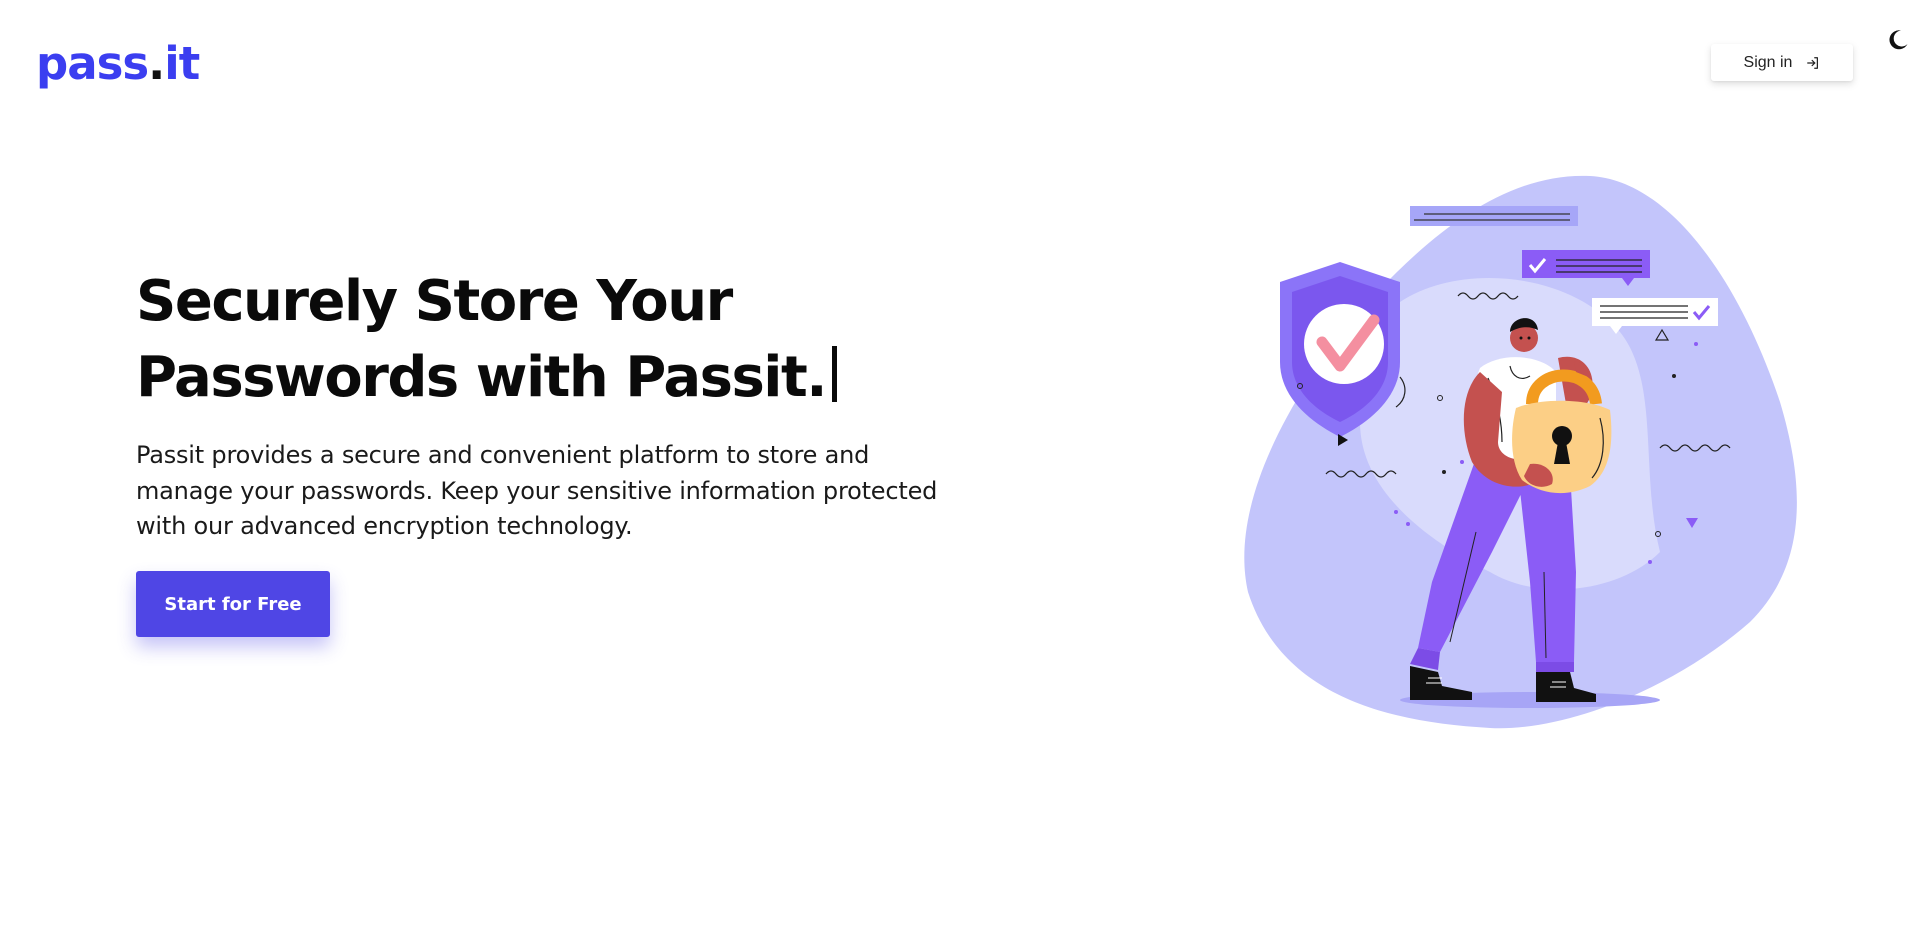 This screenshot has width=1920, height=927. What do you see at coordinates (92, 63) in the screenshot?
I see `logo-main: pass` at bounding box center [92, 63].